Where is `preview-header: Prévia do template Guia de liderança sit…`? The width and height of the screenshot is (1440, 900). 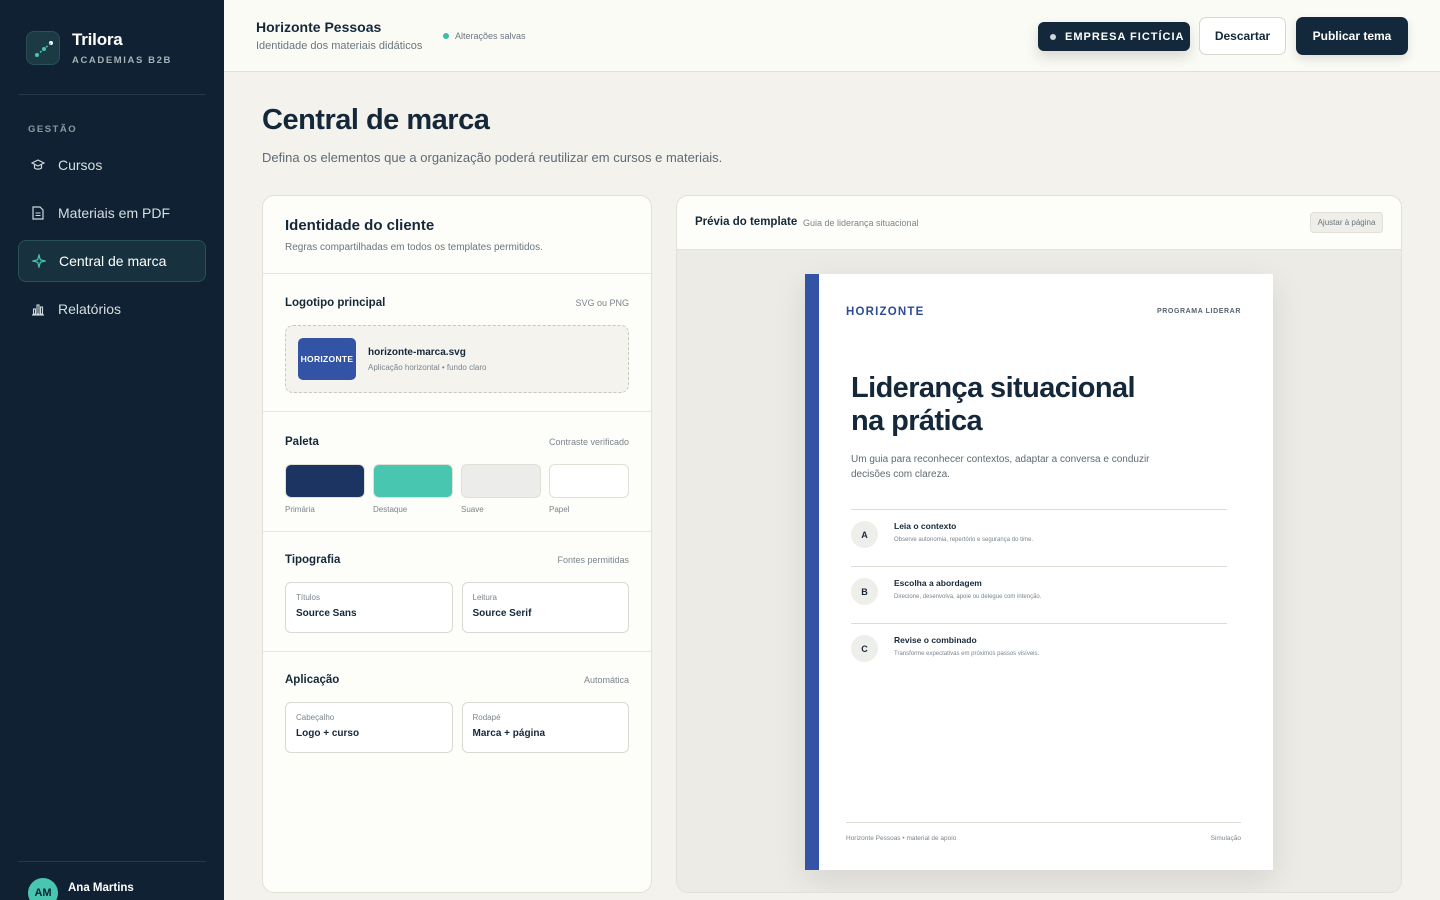 preview-header: Prévia do template Guia de liderança sit… is located at coordinates (1039, 223).